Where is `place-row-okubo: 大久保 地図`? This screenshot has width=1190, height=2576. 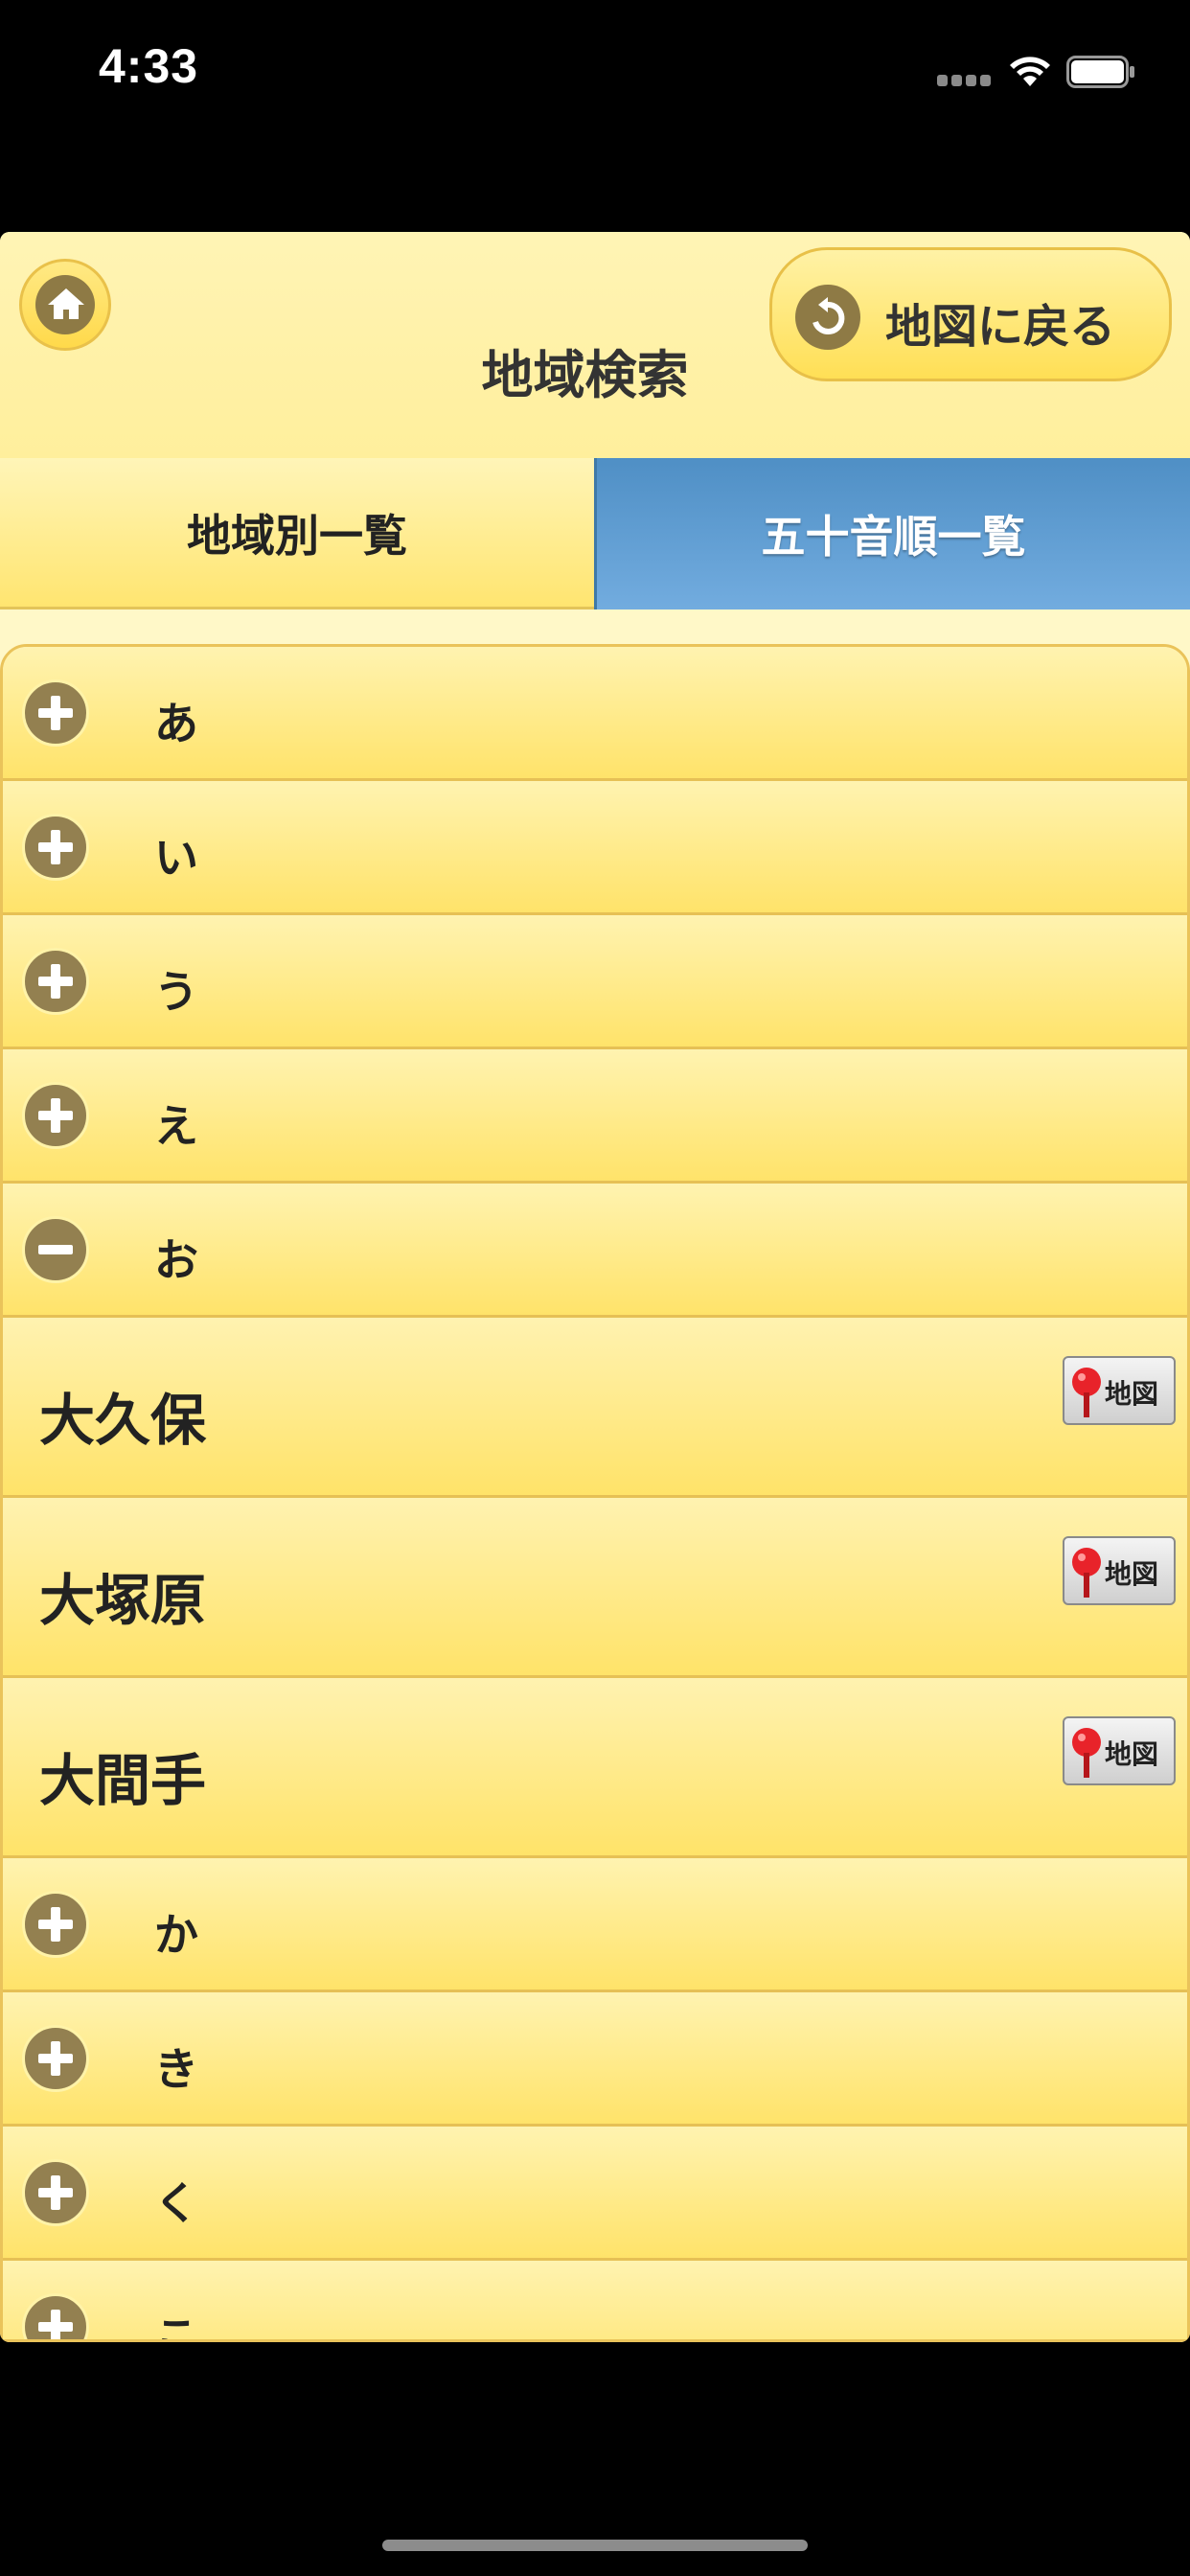
place-row-okubo: 大久保 地図 is located at coordinates (595, 1408).